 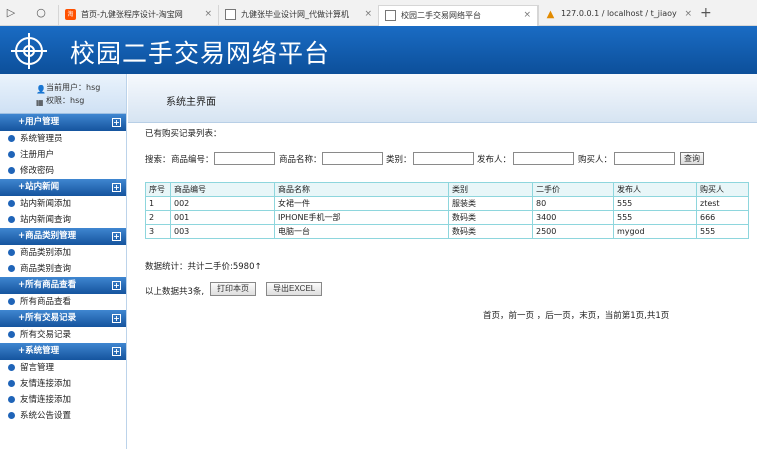 I want to click on sidebar-menu-item: 系统公告设置, so click(x=63, y=416).